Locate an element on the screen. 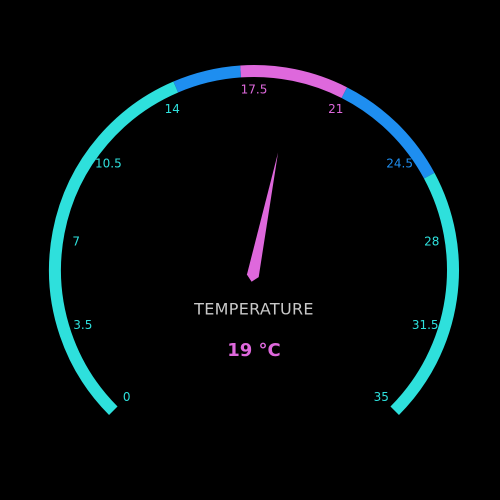 This screenshot has height=500, width=500. tick-label: 7 is located at coordinates (76, 241).